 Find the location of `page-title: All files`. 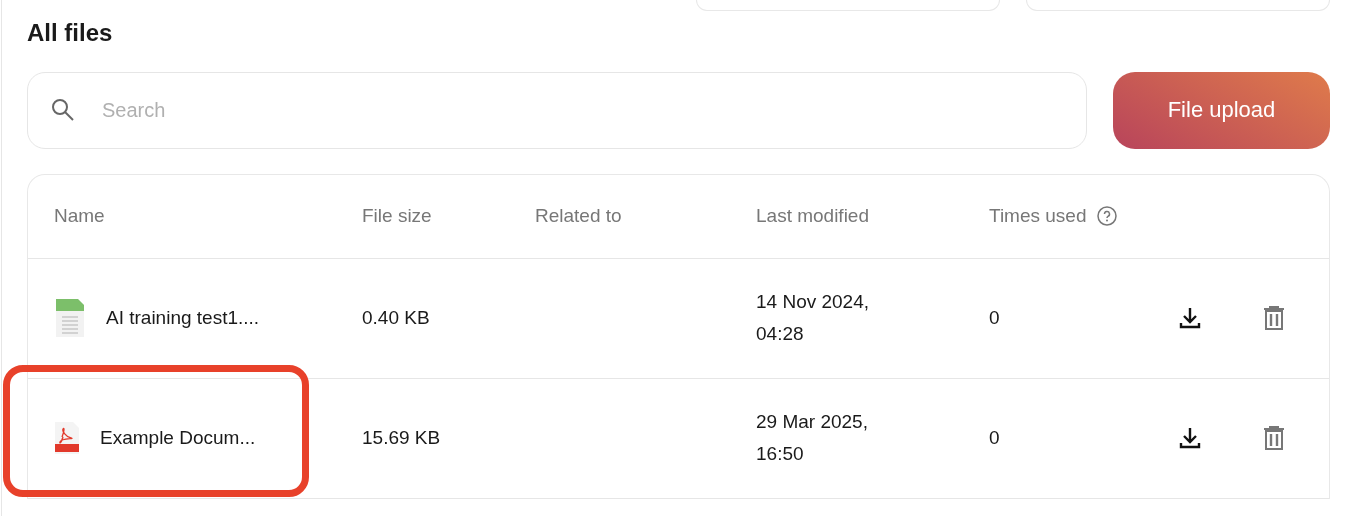

page-title: All files is located at coordinates (70, 33).